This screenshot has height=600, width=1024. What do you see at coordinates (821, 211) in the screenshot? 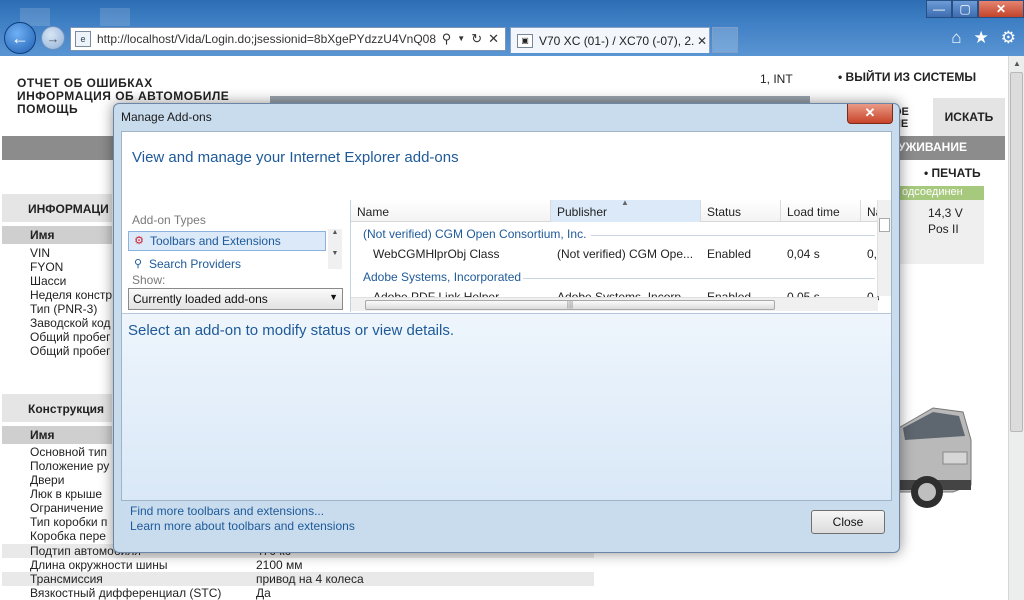
I see `column-load-time: Load time` at bounding box center [821, 211].